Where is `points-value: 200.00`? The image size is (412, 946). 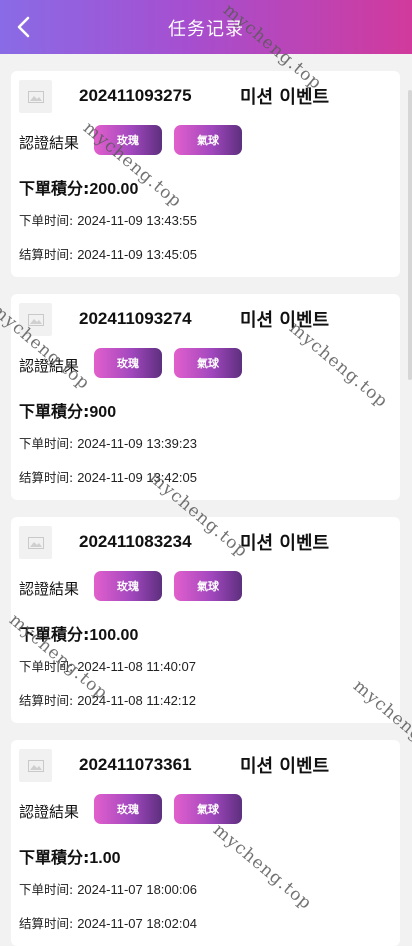
points-value: 200.00 is located at coordinates (114, 189).